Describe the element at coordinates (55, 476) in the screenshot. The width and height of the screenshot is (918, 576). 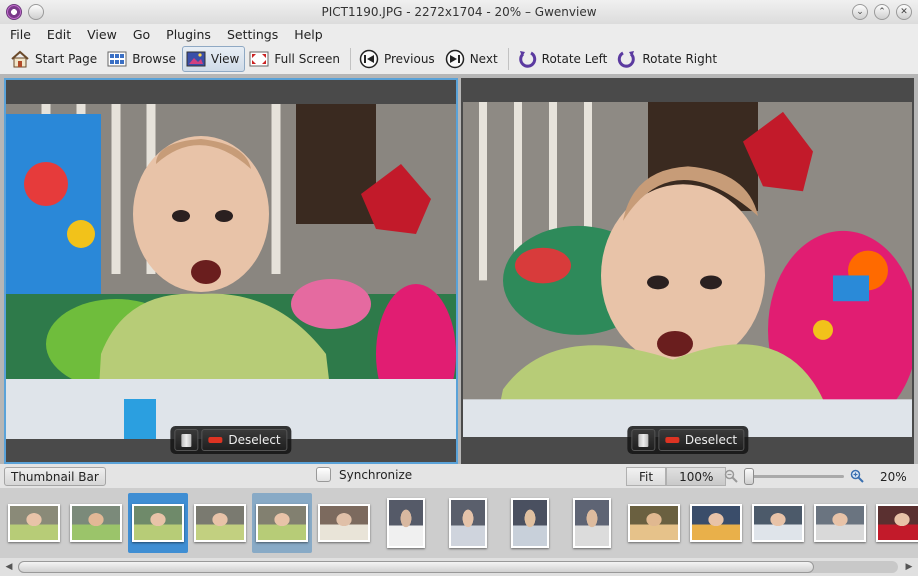
I see `thumbnail-bar-toggle: Thumbnail Bar` at that location.